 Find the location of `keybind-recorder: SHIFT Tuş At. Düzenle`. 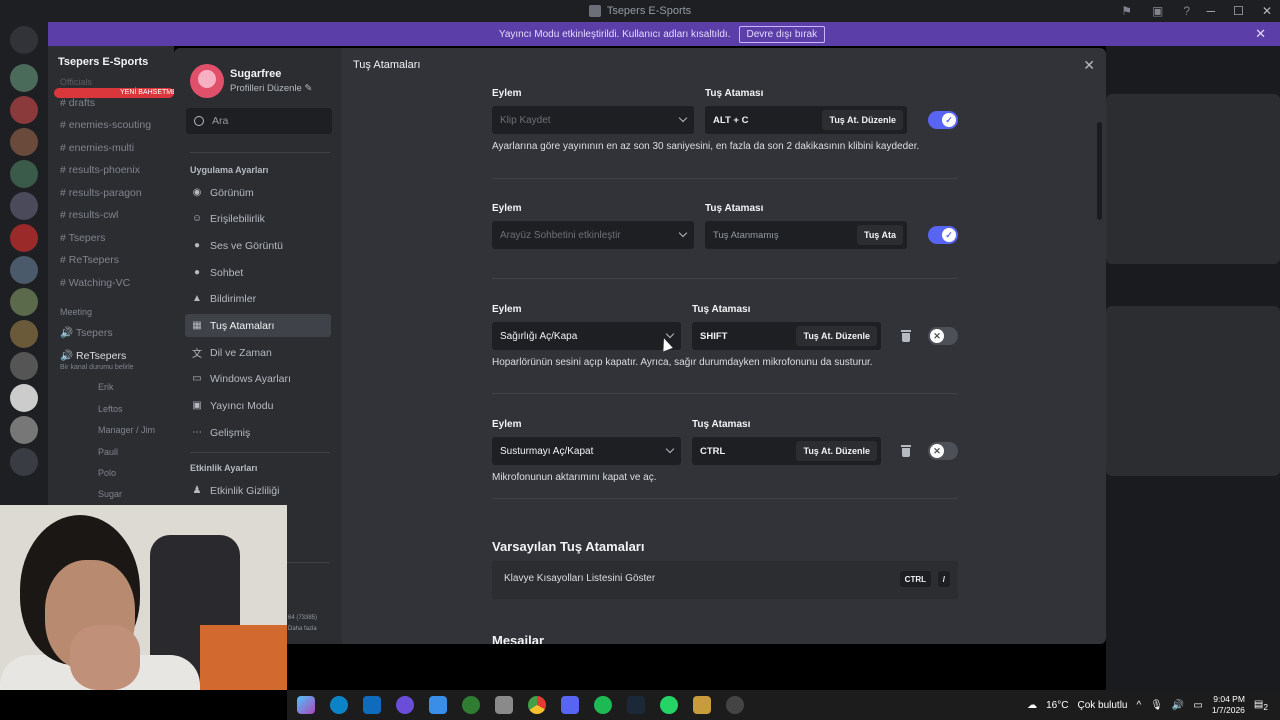

keybind-recorder: SHIFT Tuş At. Düzenle is located at coordinates (786, 336).